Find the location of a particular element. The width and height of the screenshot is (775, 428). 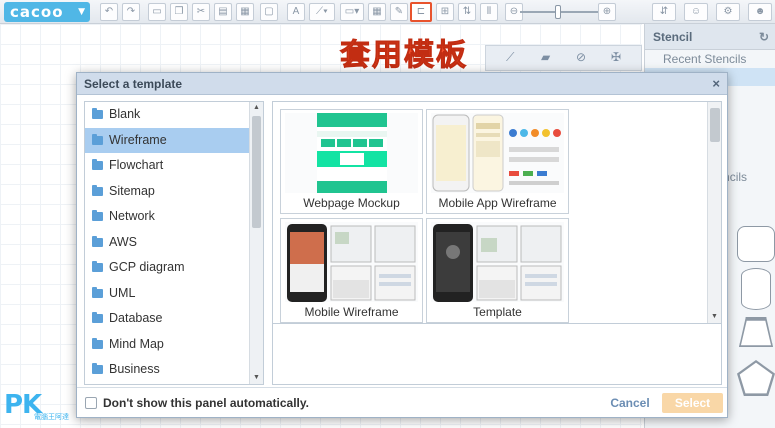

template-label: Webpage Mockup is located at coordinates (351, 203).